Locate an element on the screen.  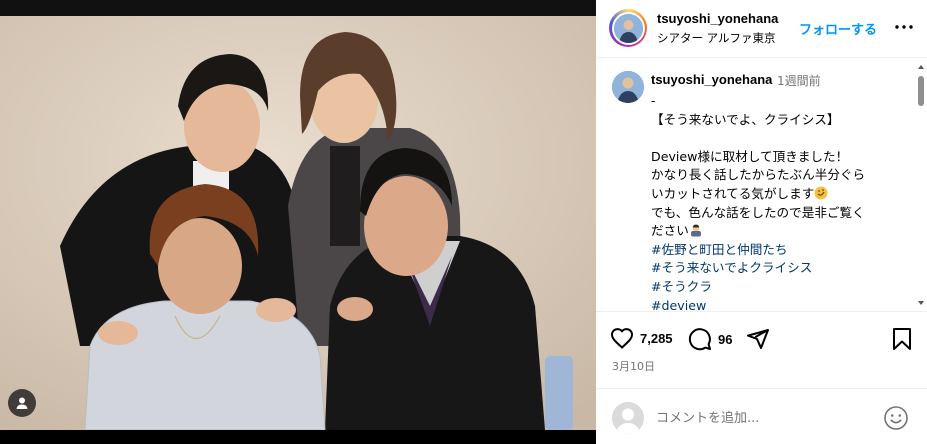
media-top-bar is located at coordinates (298, 8).